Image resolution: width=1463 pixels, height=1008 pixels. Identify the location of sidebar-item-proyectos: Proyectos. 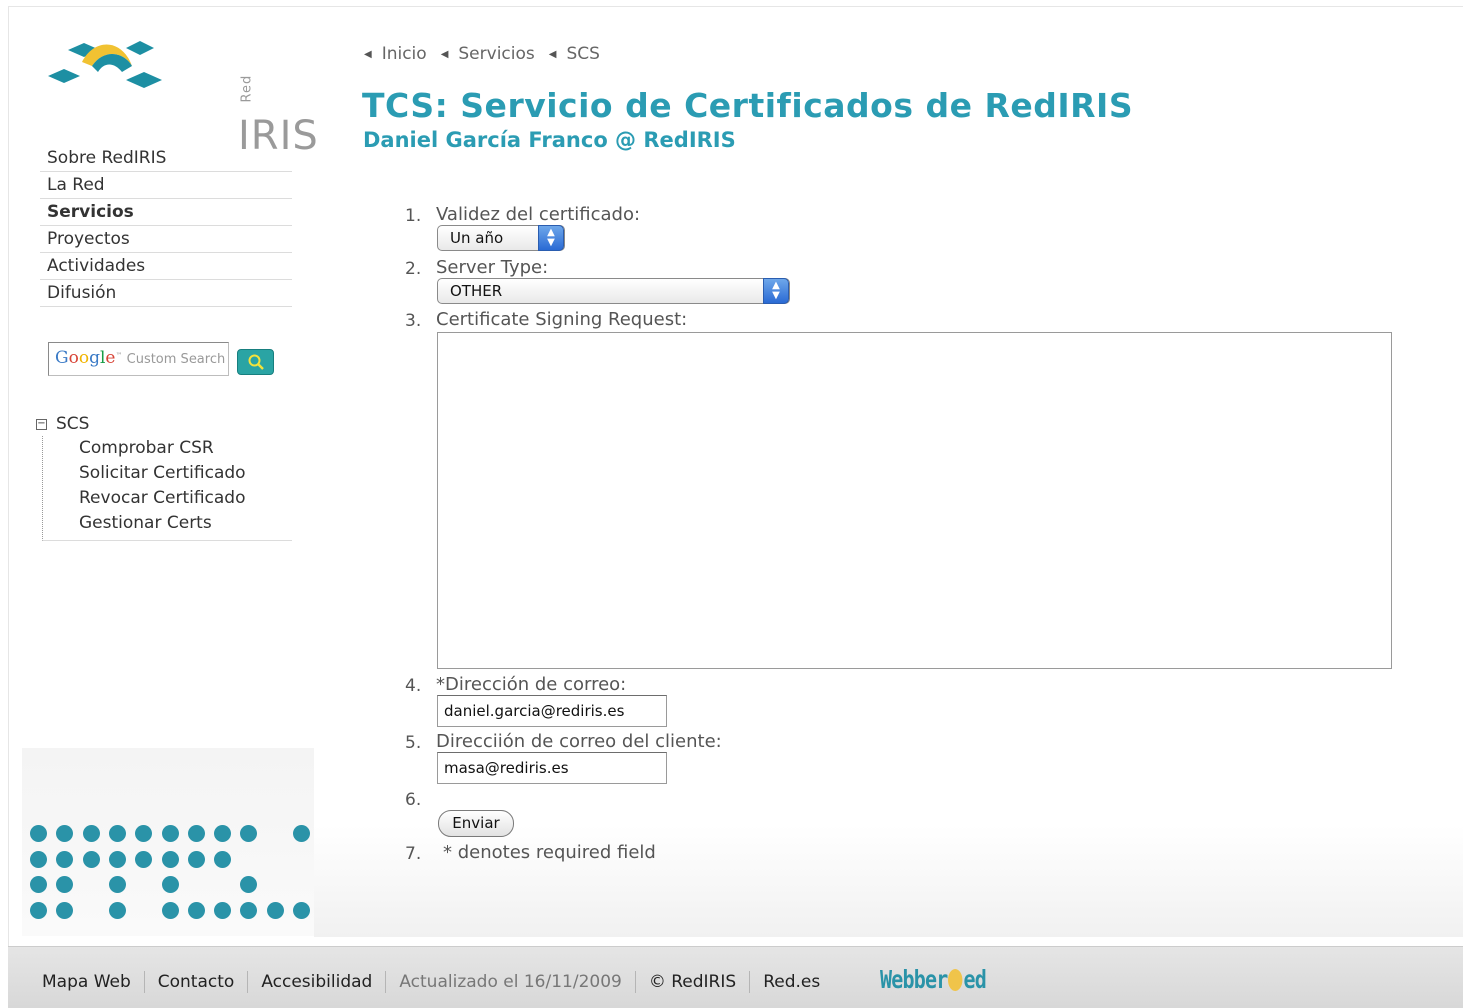
(166, 239).